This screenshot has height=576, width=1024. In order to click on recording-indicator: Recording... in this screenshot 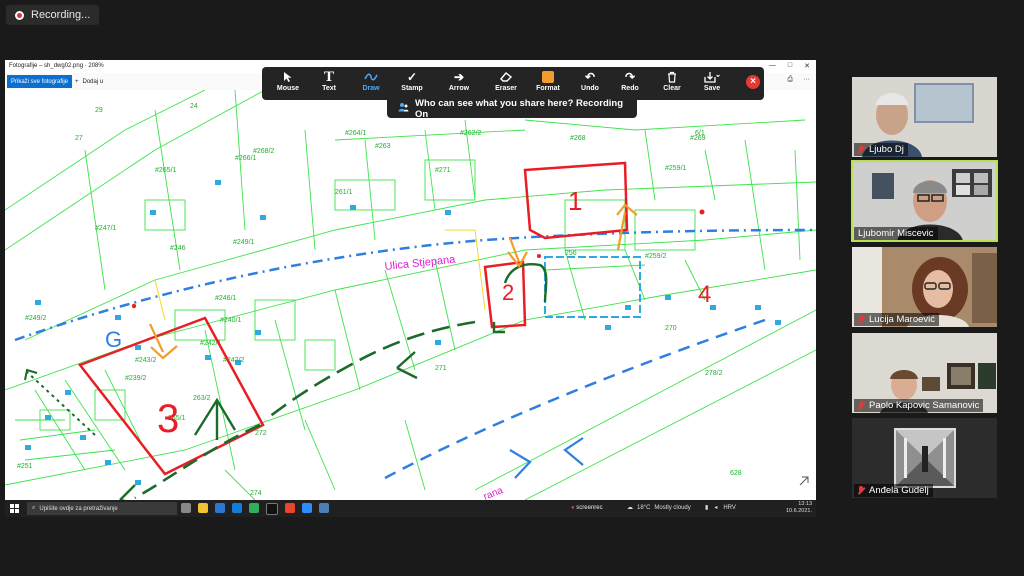, I will do `click(52, 15)`.